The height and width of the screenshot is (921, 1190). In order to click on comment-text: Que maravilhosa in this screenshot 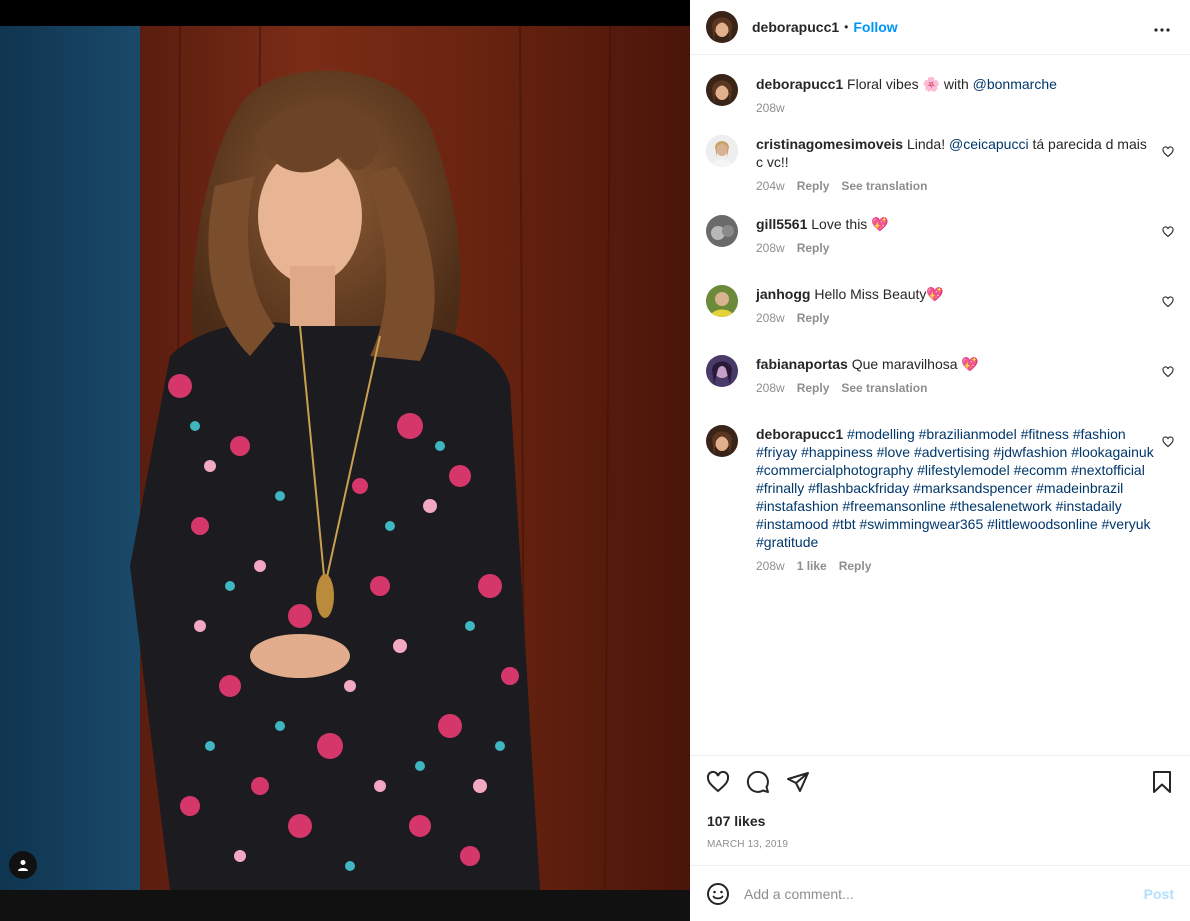, I will do `click(904, 364)`.